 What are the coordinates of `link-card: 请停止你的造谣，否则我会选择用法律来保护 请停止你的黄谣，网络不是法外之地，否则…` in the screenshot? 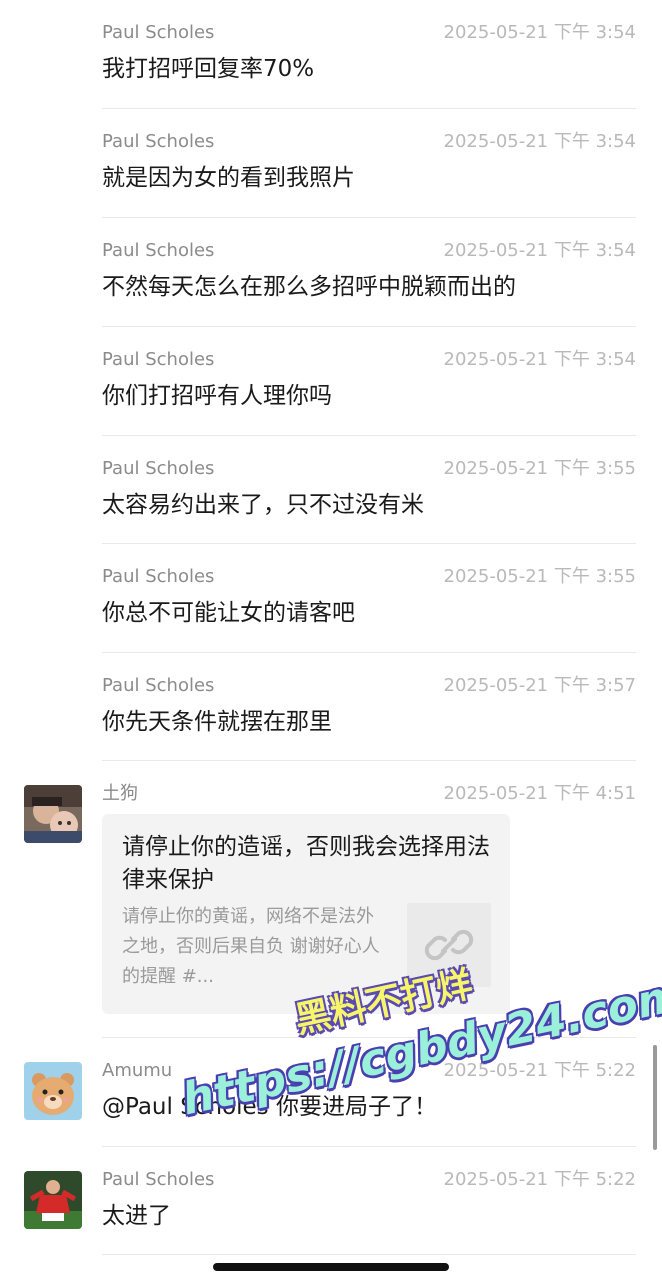 It's located at (306, 914).